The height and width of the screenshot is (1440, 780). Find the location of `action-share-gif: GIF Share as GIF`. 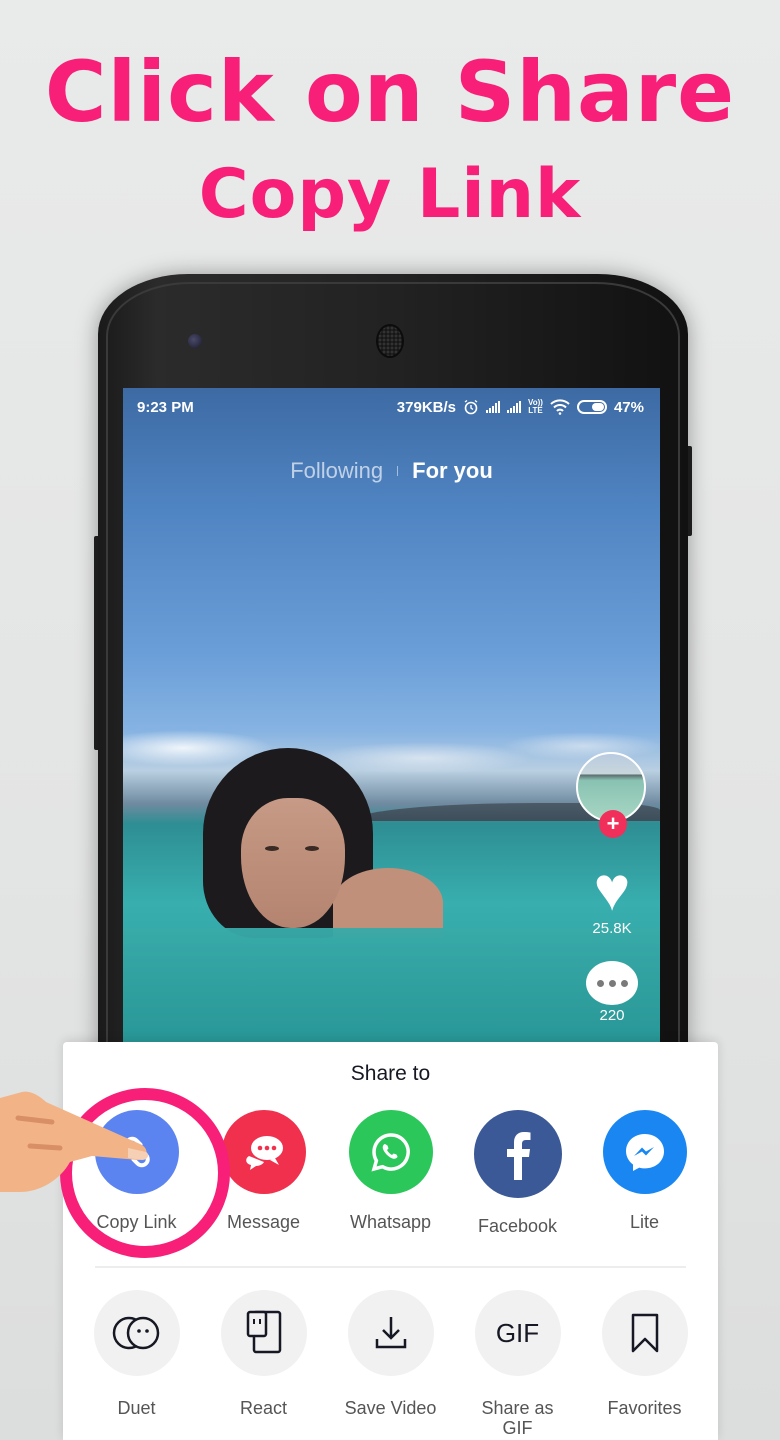

action-share-gif: GIF Share as GIF is located at coordinates (517, 1364).